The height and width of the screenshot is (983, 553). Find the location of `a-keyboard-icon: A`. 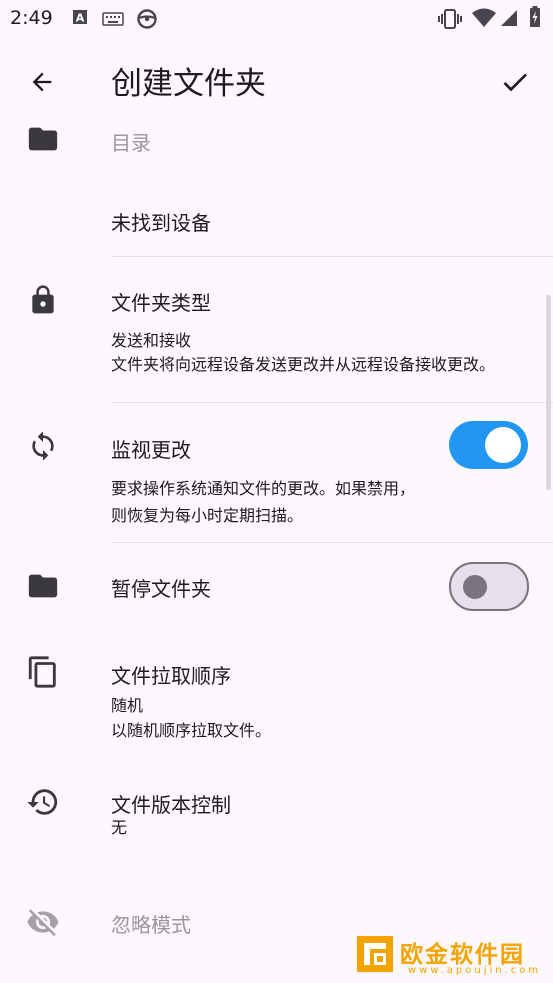

a-keyboard-icon: A is located at coordinates (80, 19).